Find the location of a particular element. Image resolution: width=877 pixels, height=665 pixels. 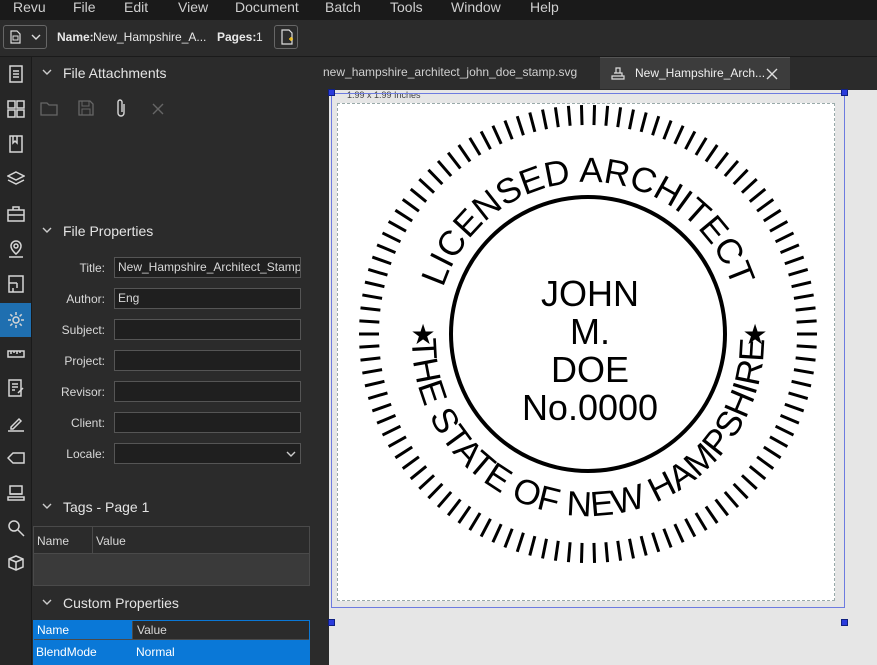

project-field is located at coordinates (207, 360).